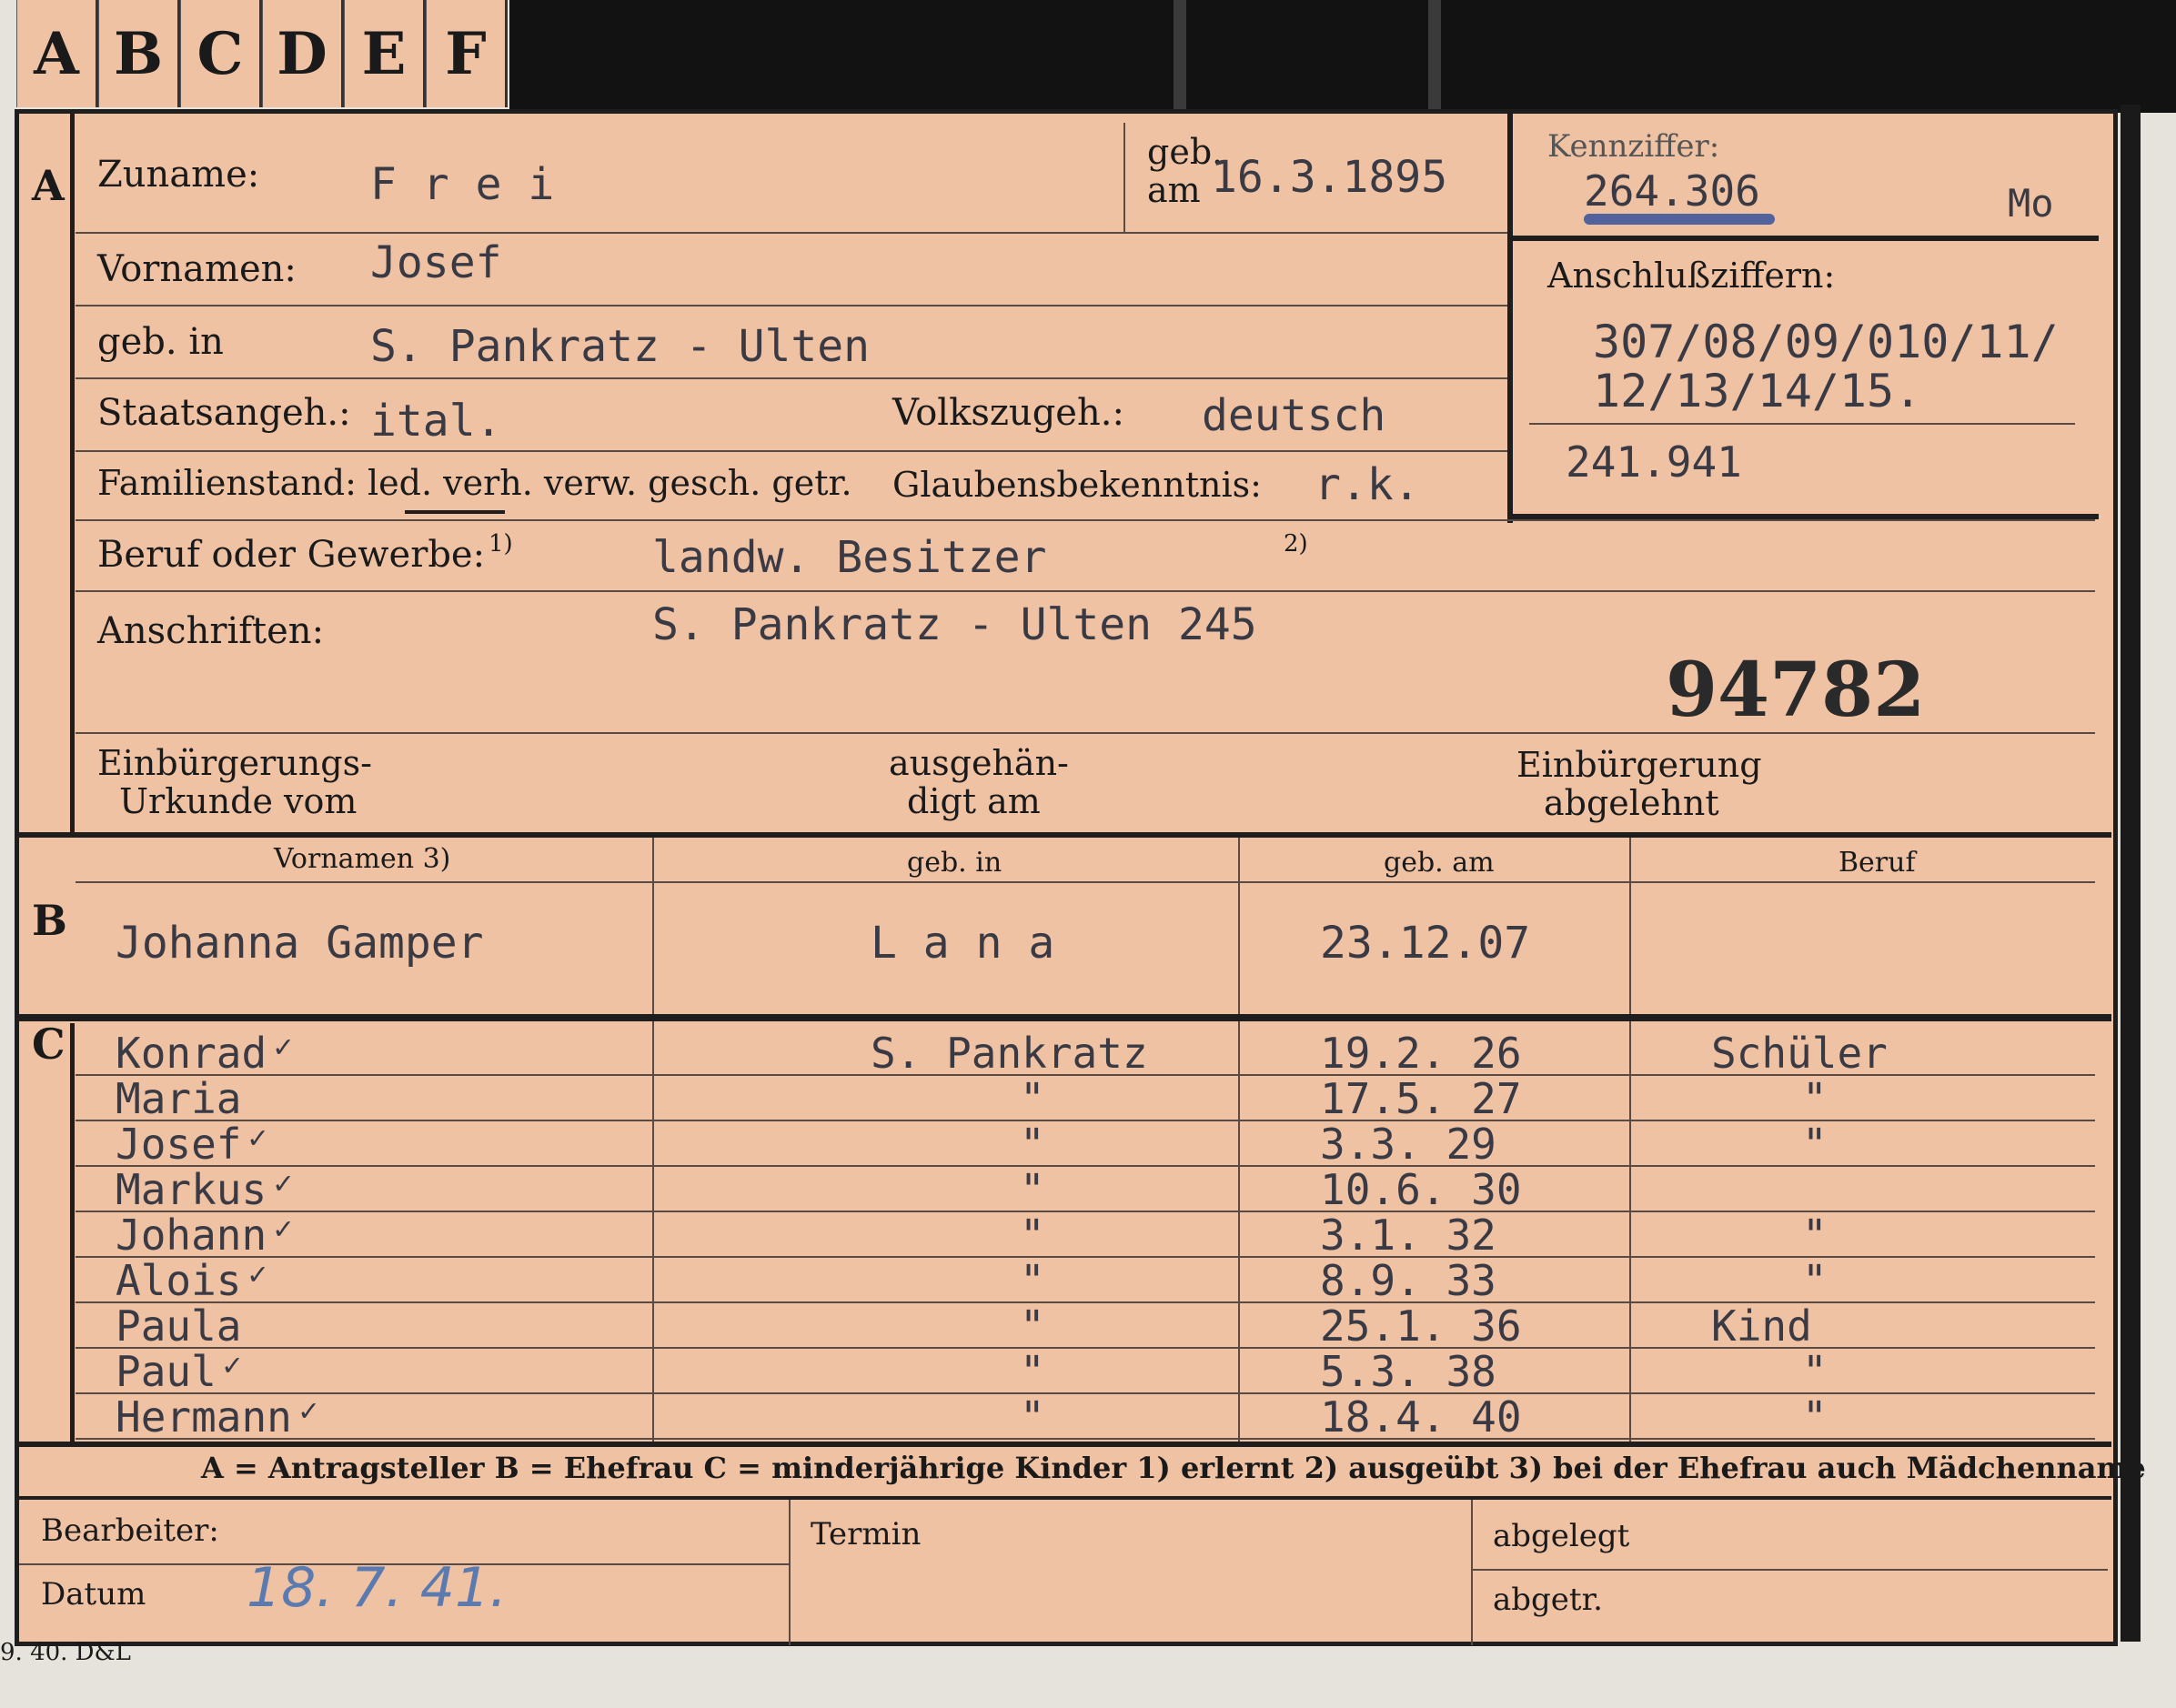 The image size is (2176, 1708). What do you see at coordinates (436, 421) in the screenshot?
I see `staats-value: ital.` at bounding box center [436, 421].